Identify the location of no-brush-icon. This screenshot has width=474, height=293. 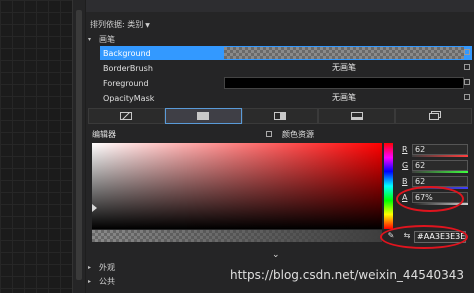
(126, 116).